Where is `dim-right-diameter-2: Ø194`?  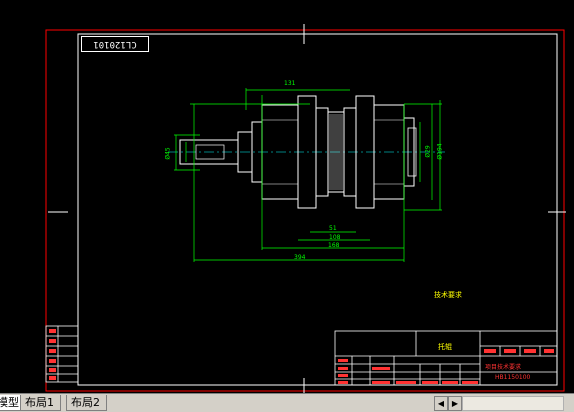 dim-right-diameter-2: Ø194 is located at coordinates (440, 151).